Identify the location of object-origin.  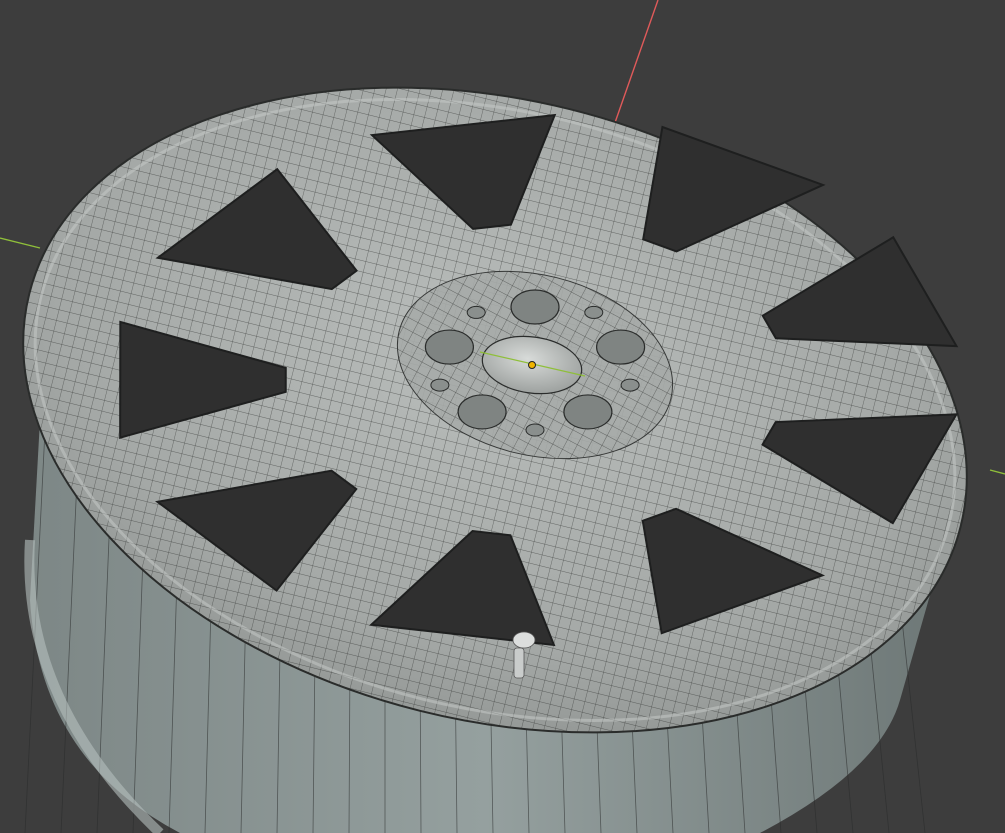
(532, 365).